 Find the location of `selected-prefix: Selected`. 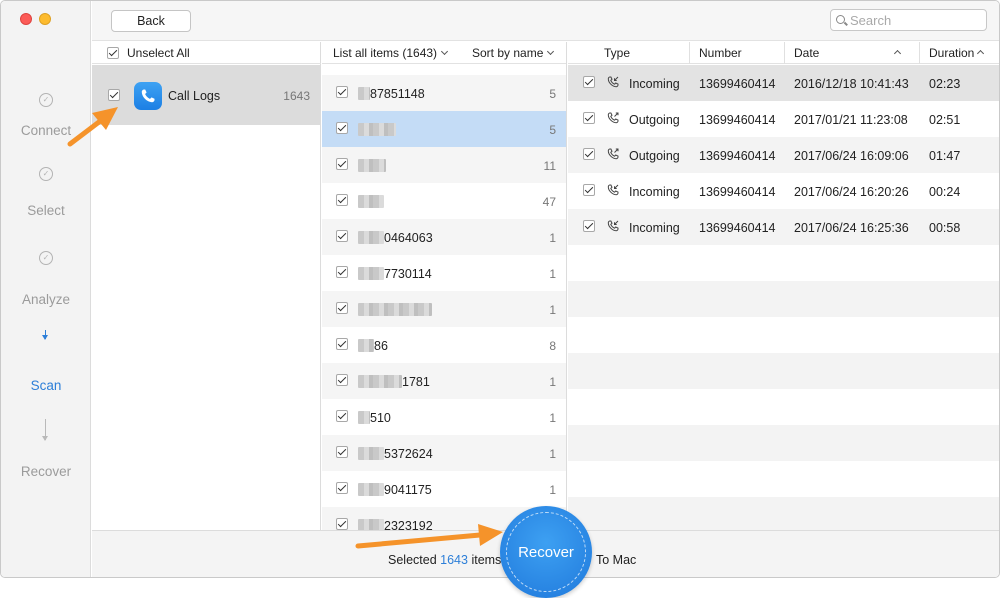

selected-prefix: Selected is located at coordinates (412, 560).